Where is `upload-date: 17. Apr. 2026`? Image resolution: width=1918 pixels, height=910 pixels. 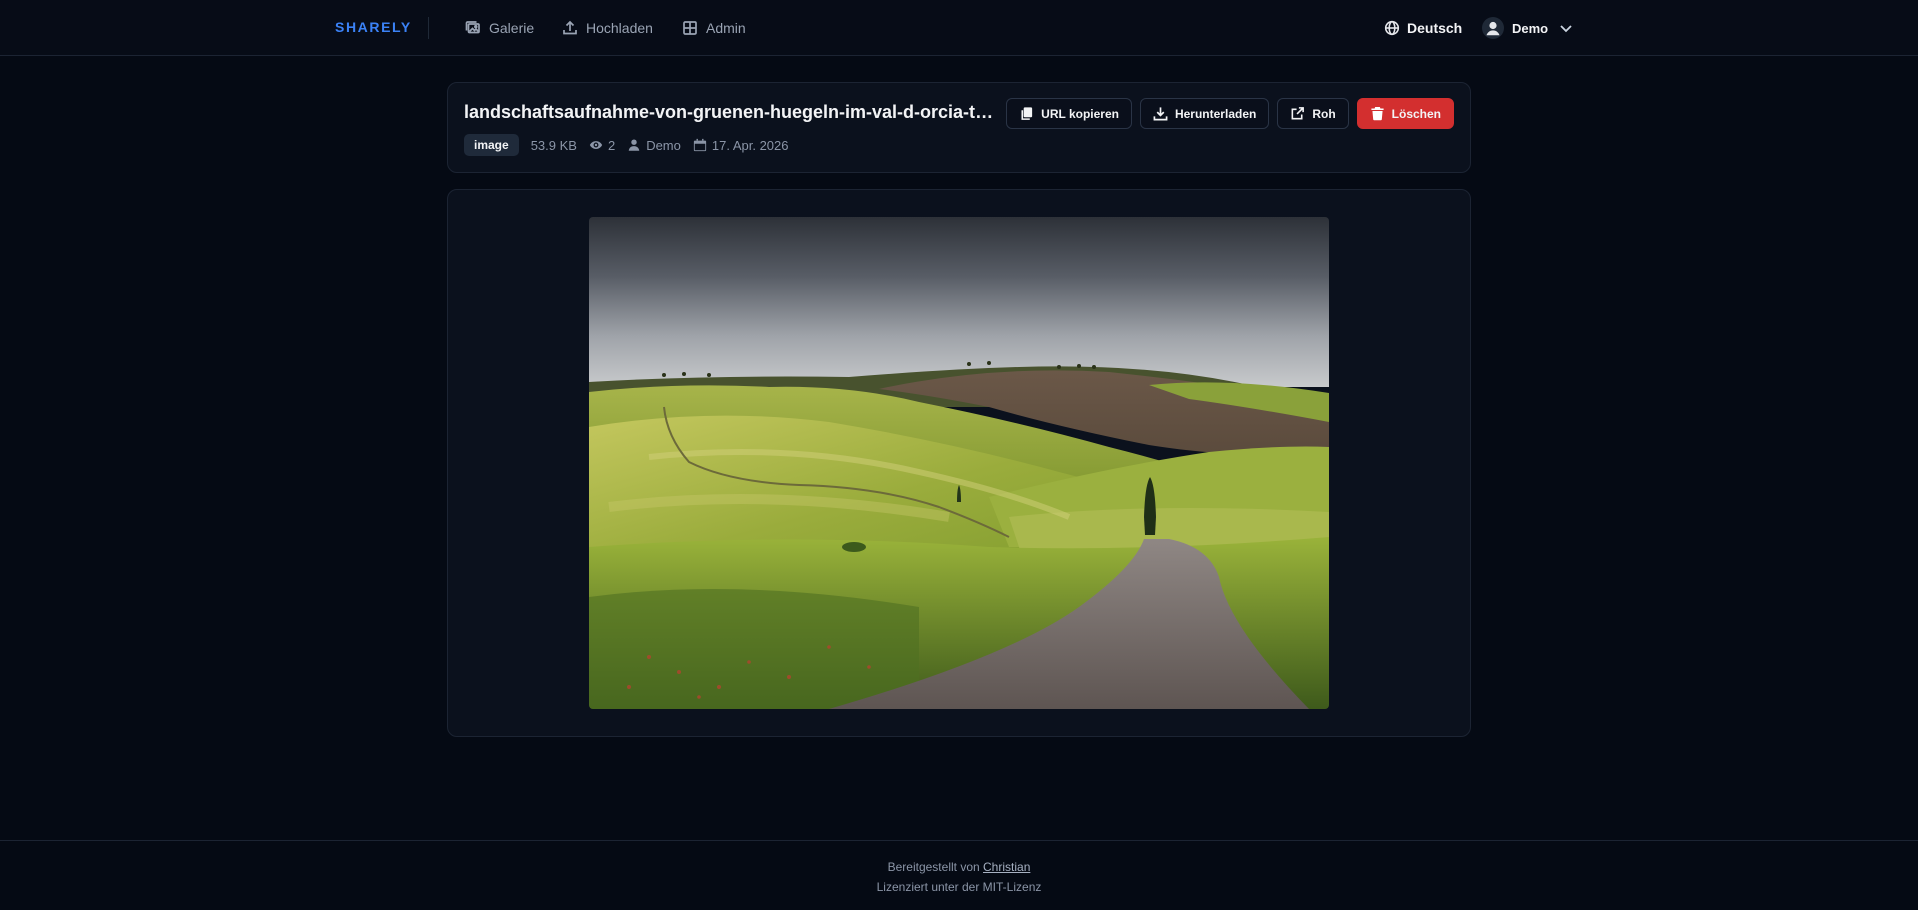
upload-date: 17. Apr. 2026 is located at coordinates (741, 145).